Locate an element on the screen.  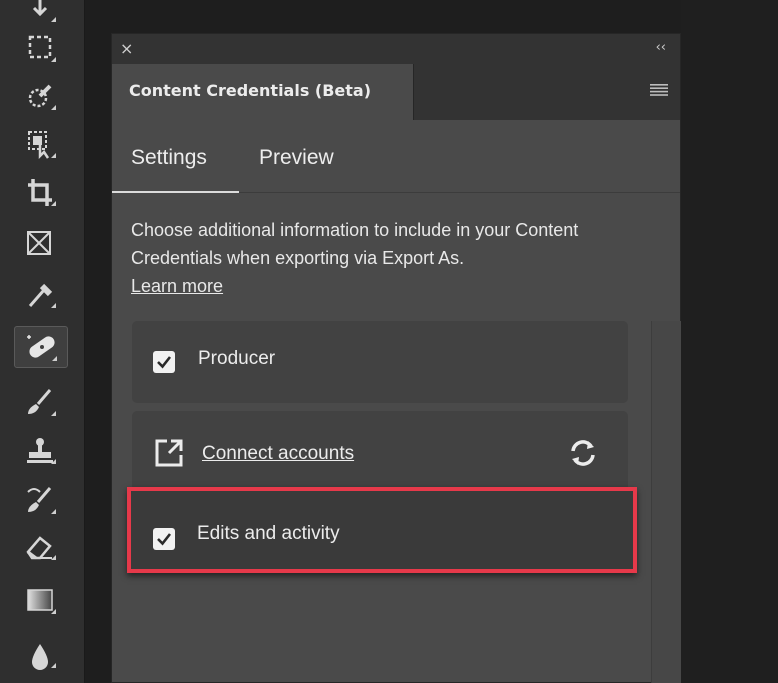
blur-tool is located at coordinates (40, 654).